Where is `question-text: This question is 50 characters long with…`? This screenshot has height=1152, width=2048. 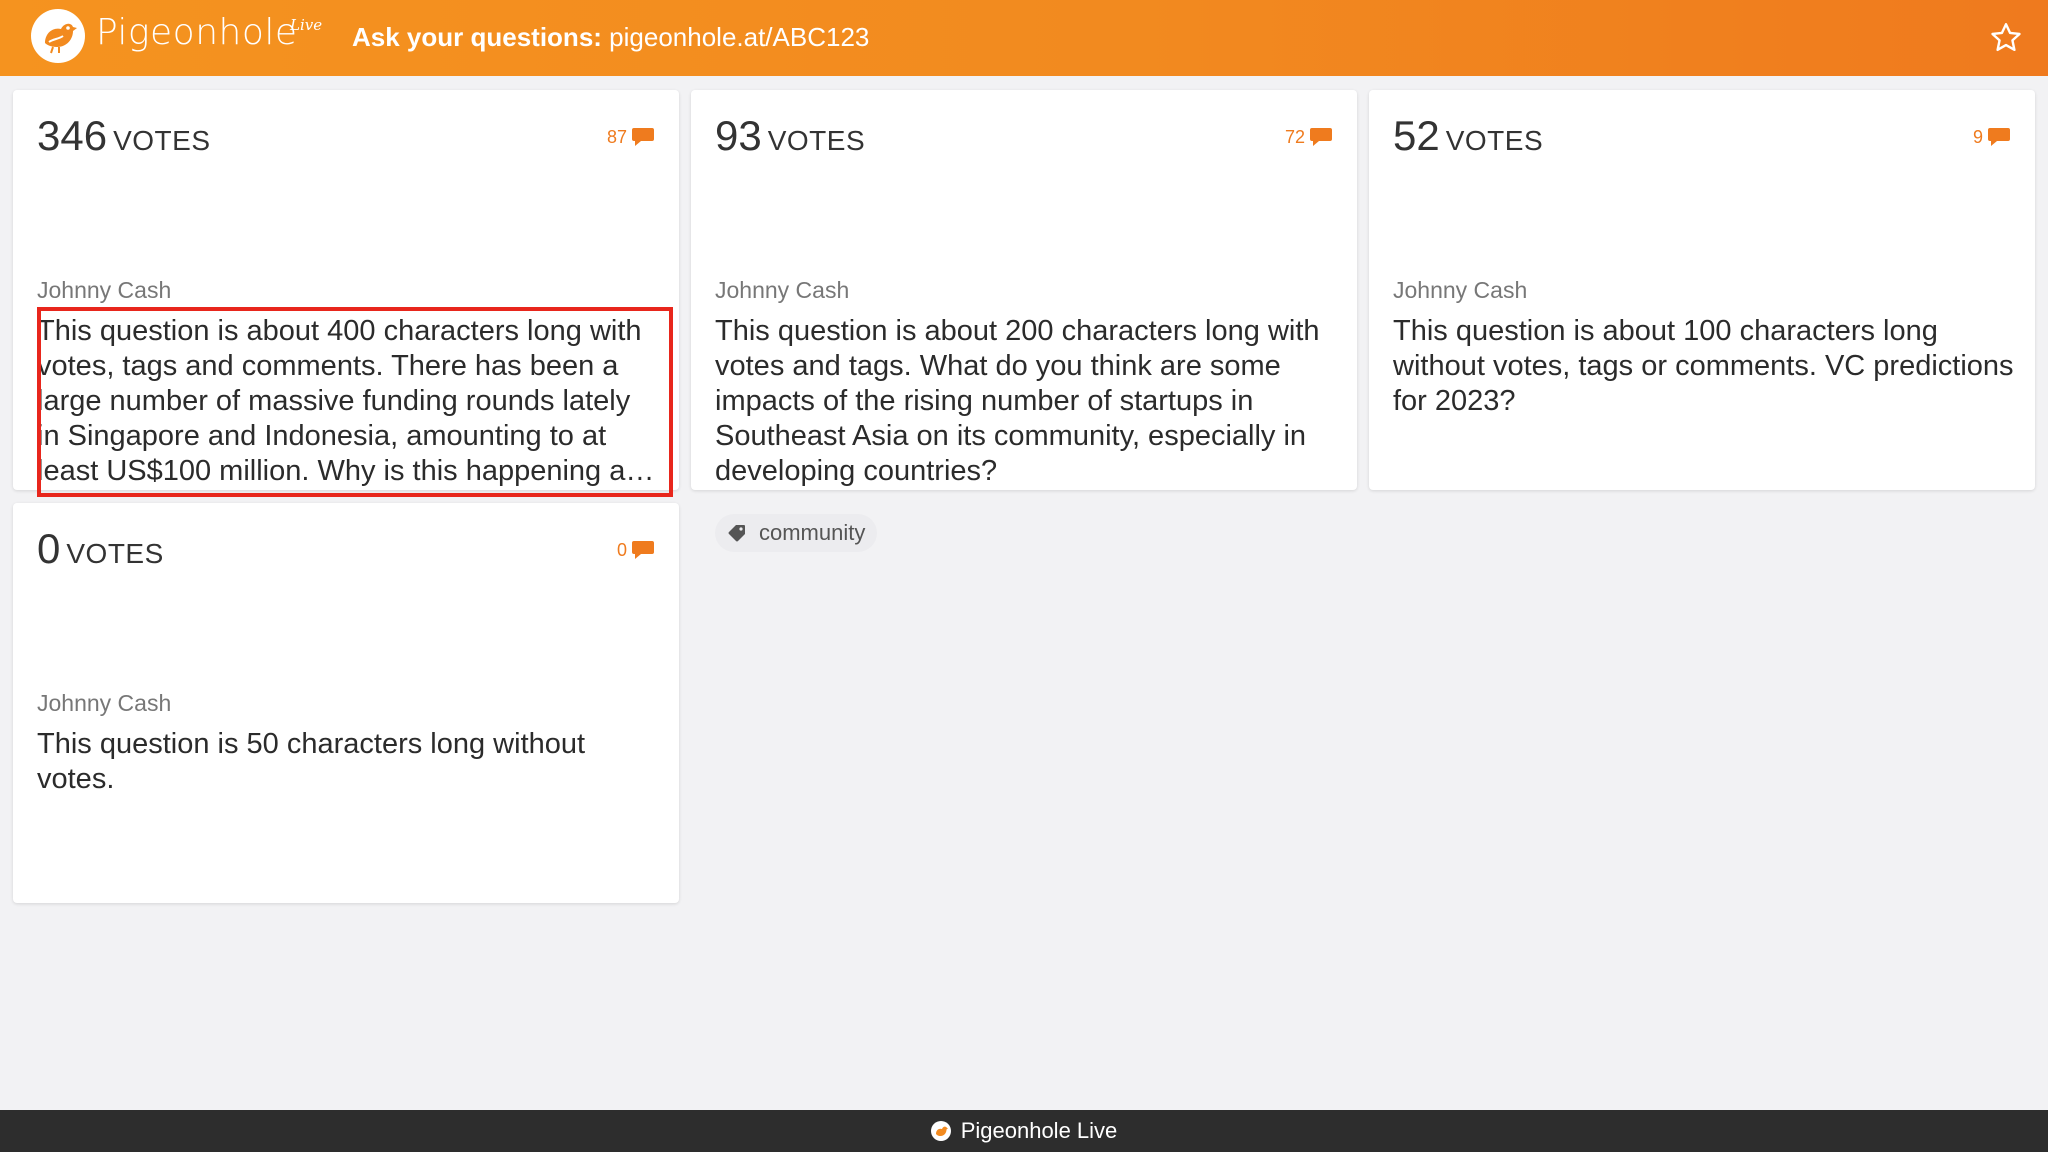
question-text: This question is 50 characters long with… is located at coordinates (311, 761).